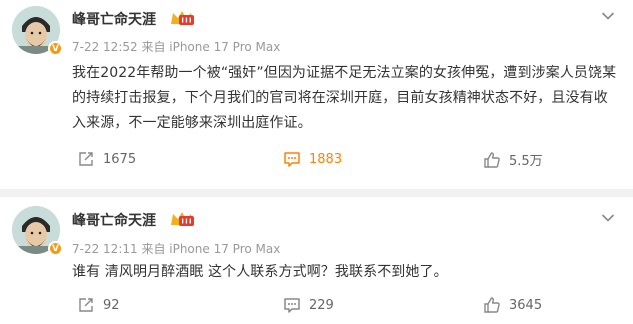 This screenshot has height=324, width=633. Describe the element at coordinates (120, 159) in the screenshot. I see `share-count: 1675` at that location.